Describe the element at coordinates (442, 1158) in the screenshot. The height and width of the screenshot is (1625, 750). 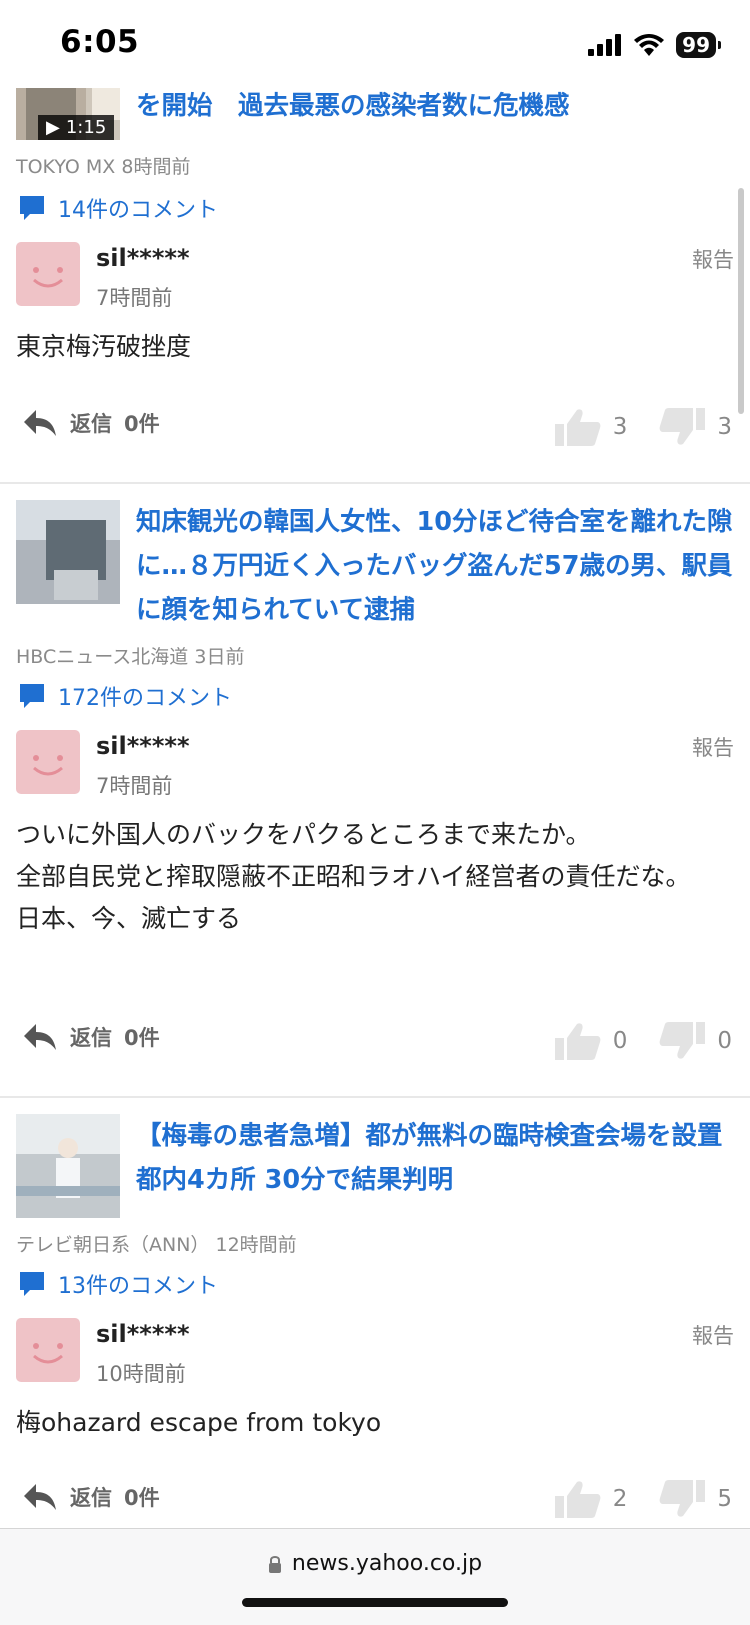
I see `article-headline: 【梅毒の患者急増】都が無料の臨時検査会場を設置 都内4カ所 30分で結果判明` at that location.